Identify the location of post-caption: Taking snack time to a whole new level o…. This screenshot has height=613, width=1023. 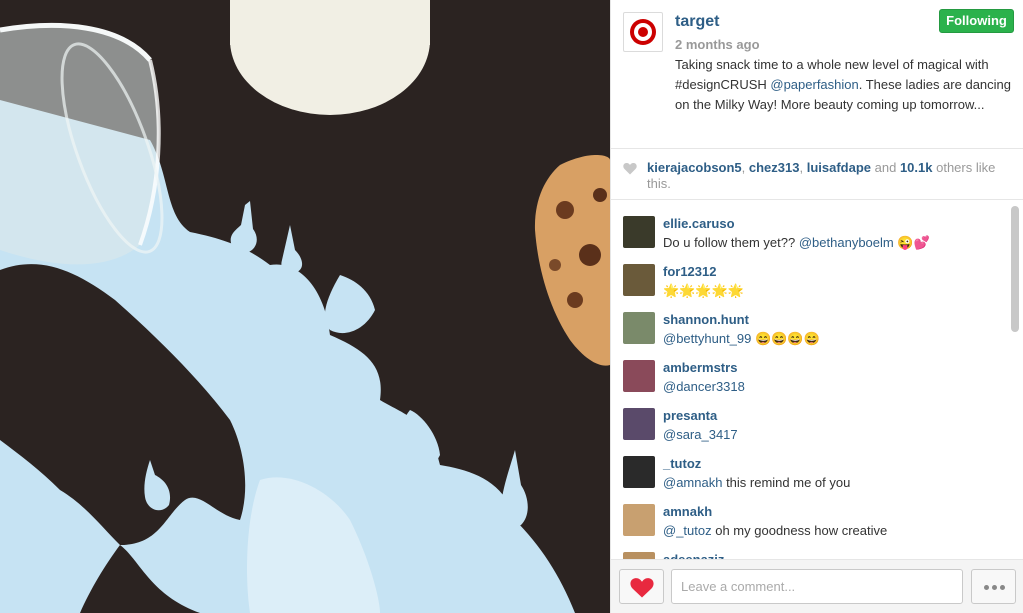
(845, 85).